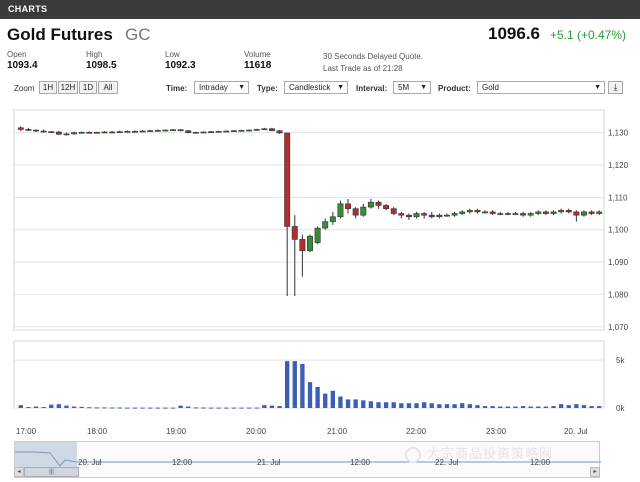 The image size is (640, 482). I want to click on price-tick-label: 1,090, so click(618, 262).